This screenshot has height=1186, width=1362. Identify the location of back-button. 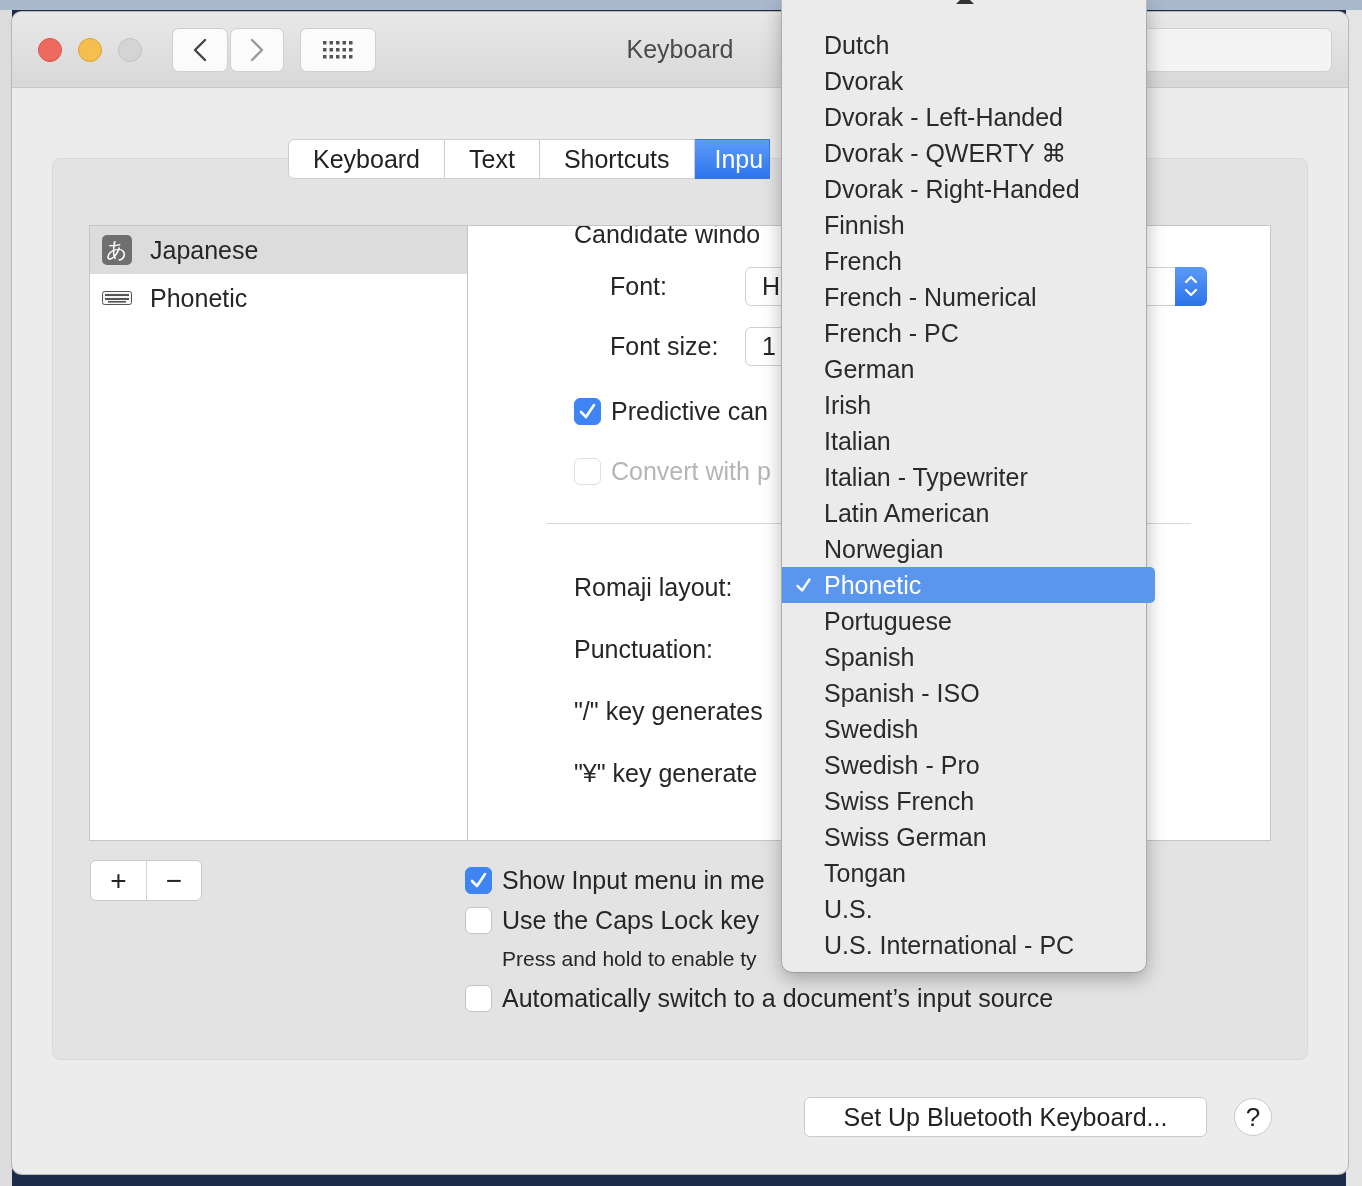
(200, 49).